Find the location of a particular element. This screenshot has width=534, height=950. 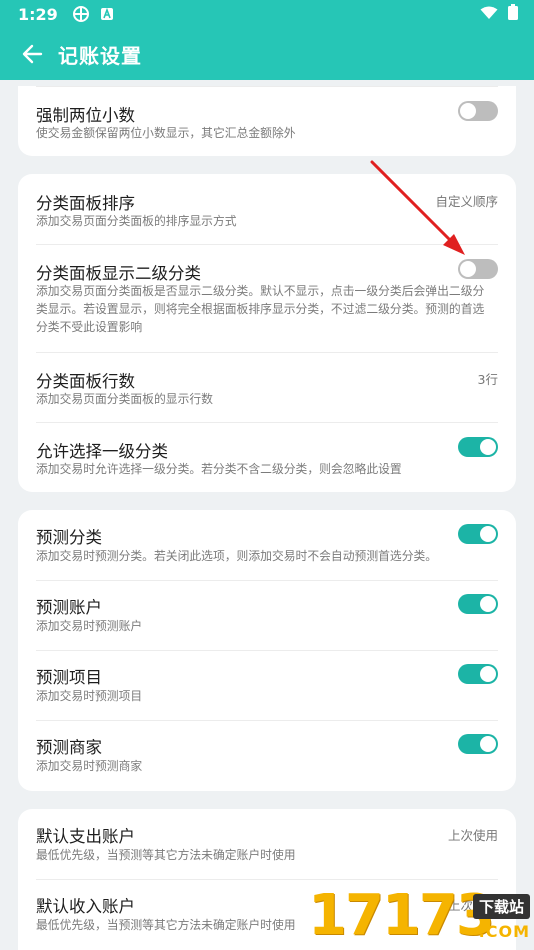

setting-value: 3行 is located at coordinates (487, 379).